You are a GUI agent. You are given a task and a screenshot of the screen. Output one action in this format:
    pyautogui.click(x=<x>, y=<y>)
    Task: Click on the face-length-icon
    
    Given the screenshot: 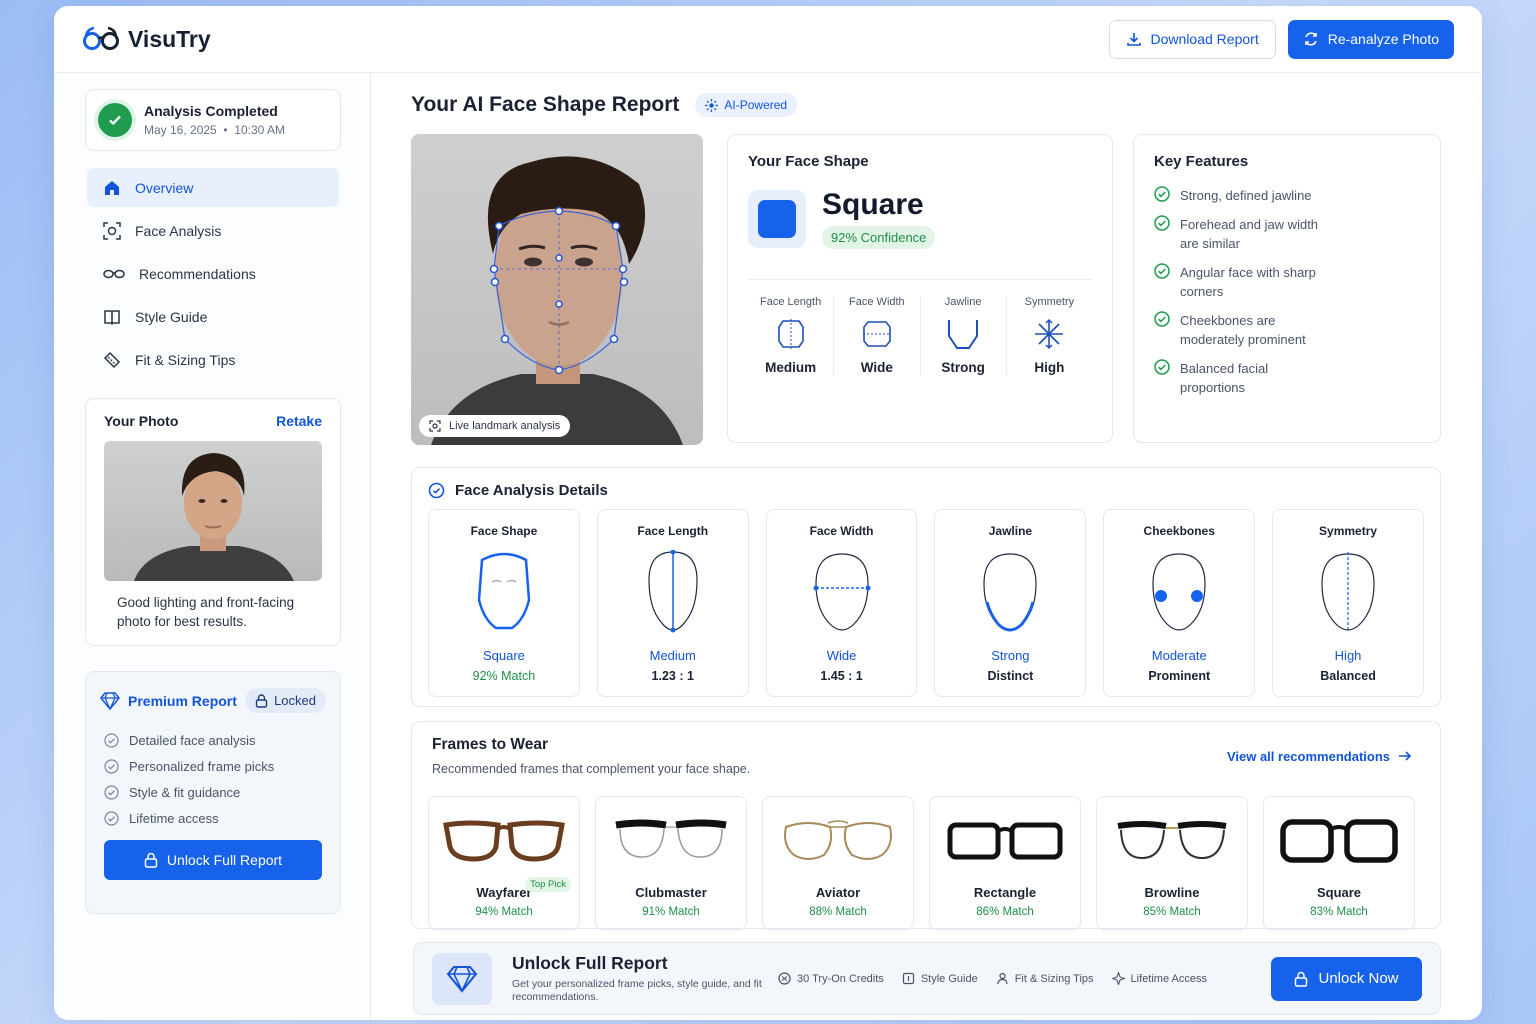 What is the action you would take?
    pyautogui.click(x=790, y=334)
    